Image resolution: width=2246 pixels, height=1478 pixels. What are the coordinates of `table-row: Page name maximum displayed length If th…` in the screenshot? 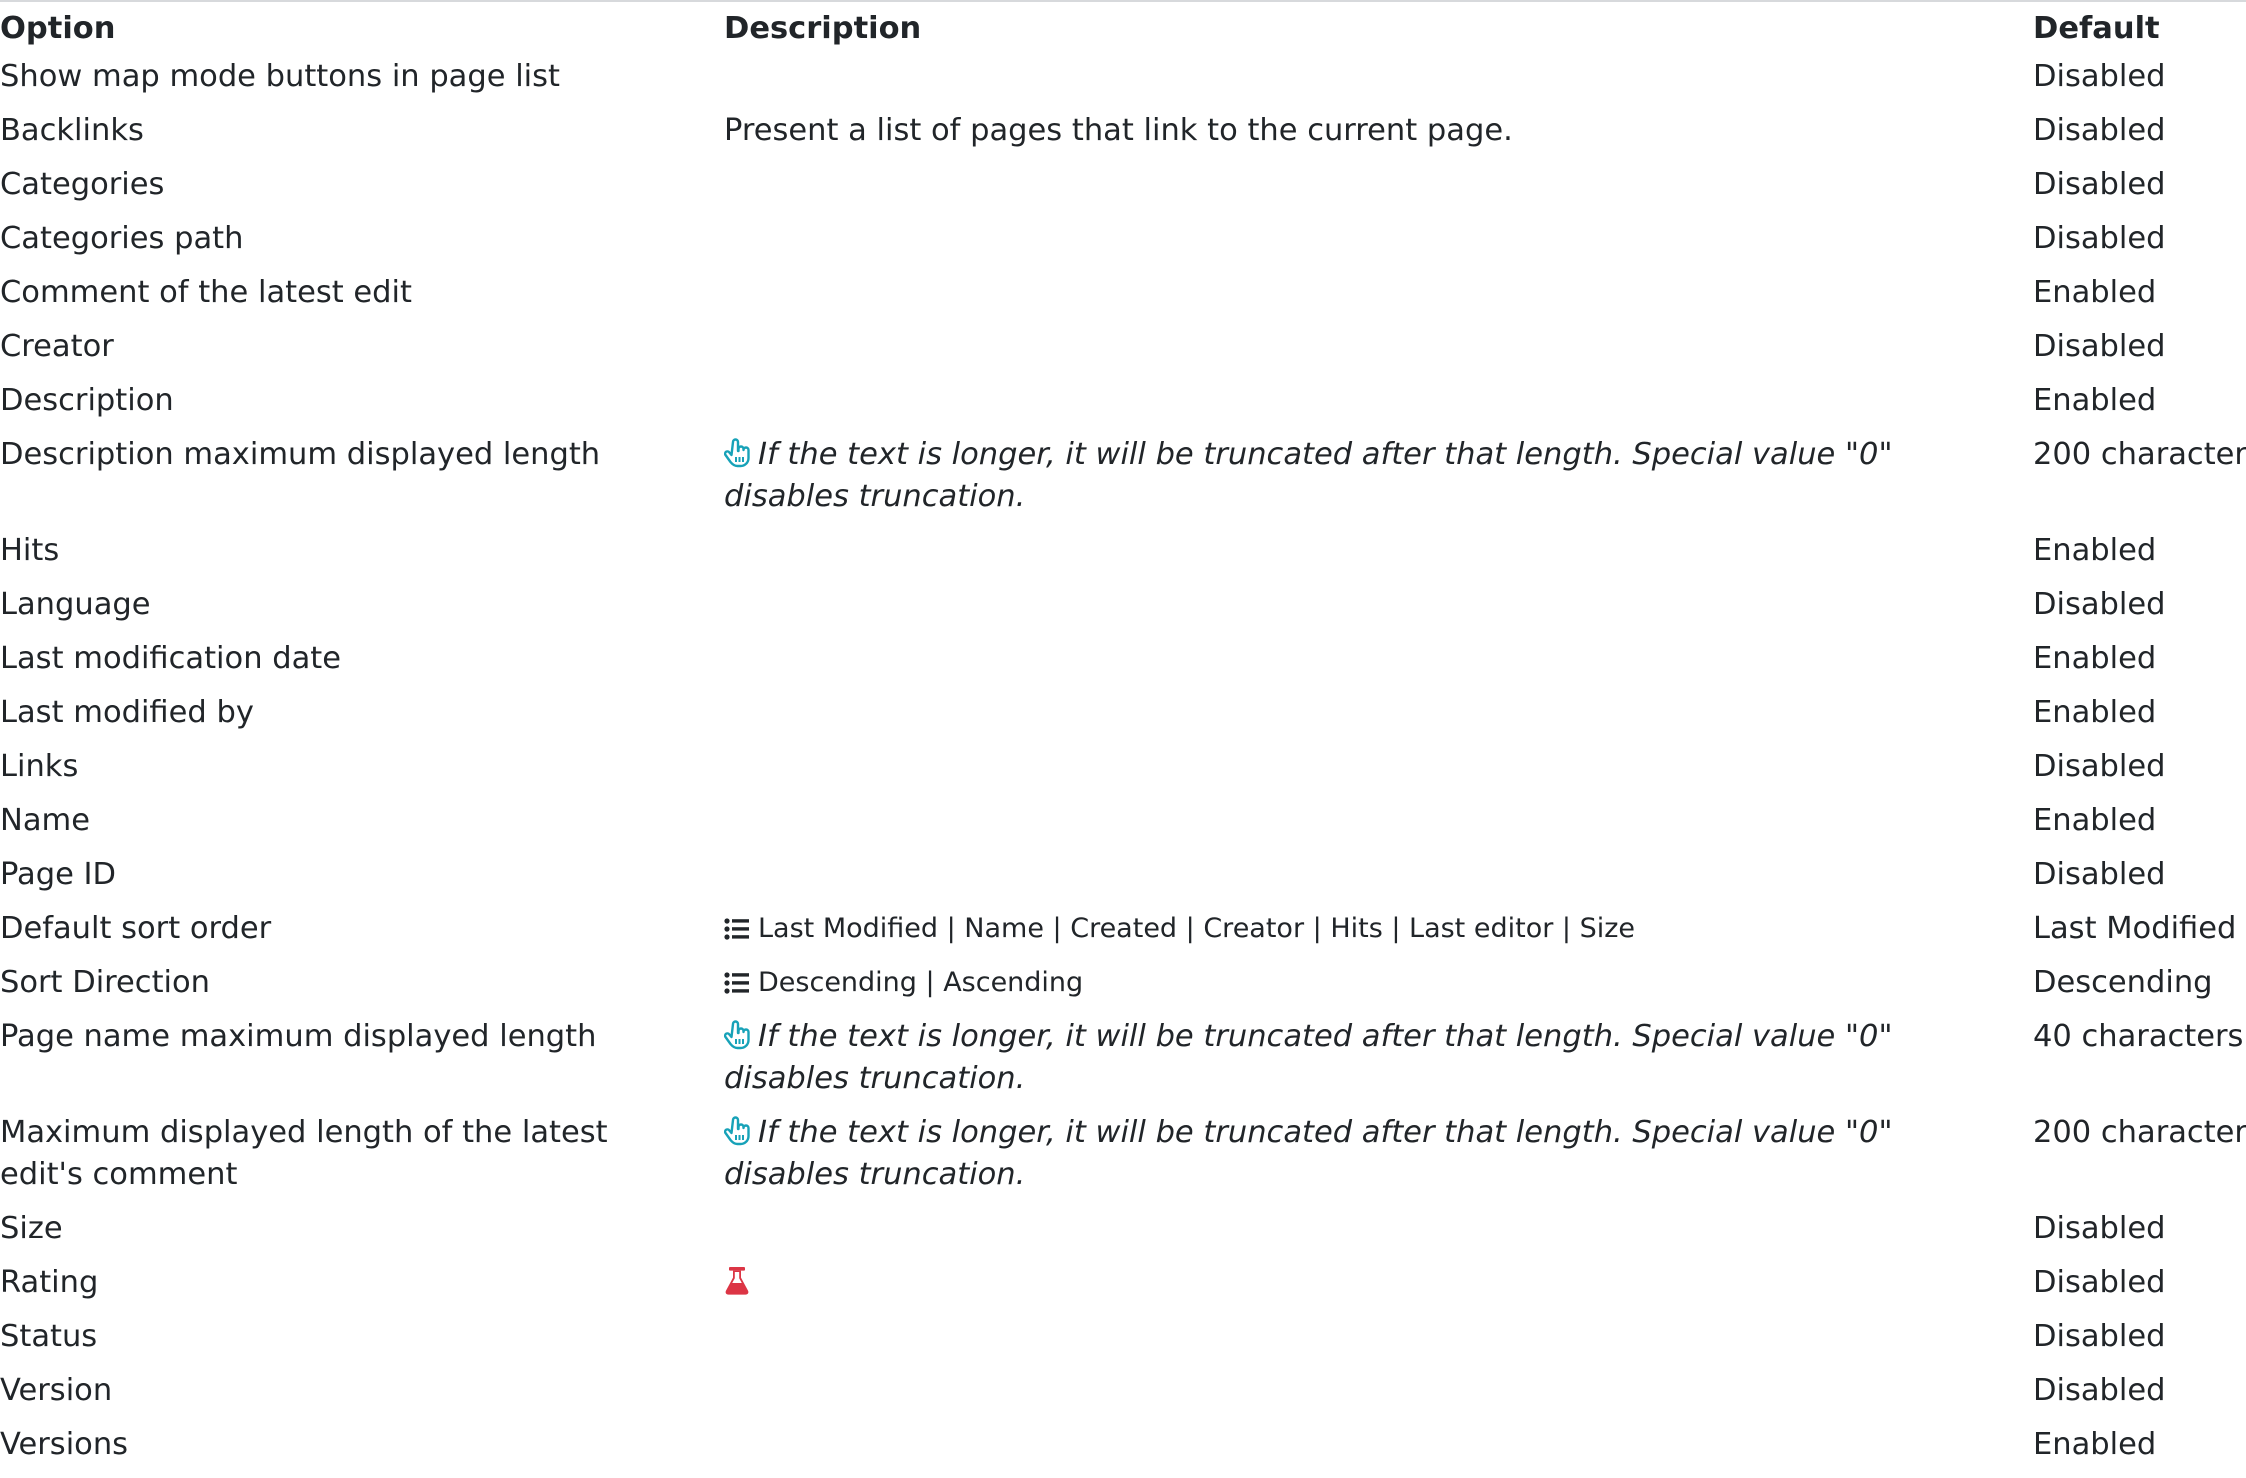 It's located at (1123, 1064).